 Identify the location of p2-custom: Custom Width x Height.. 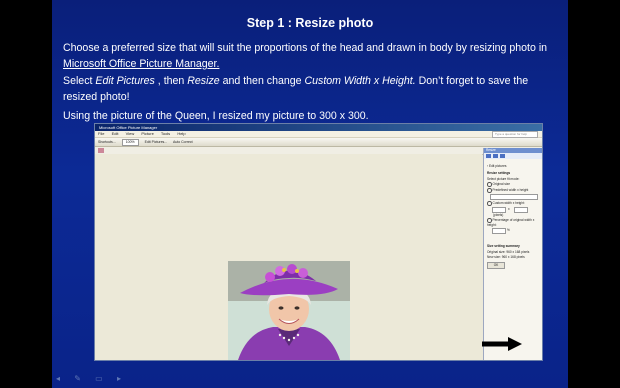
(360, 81).